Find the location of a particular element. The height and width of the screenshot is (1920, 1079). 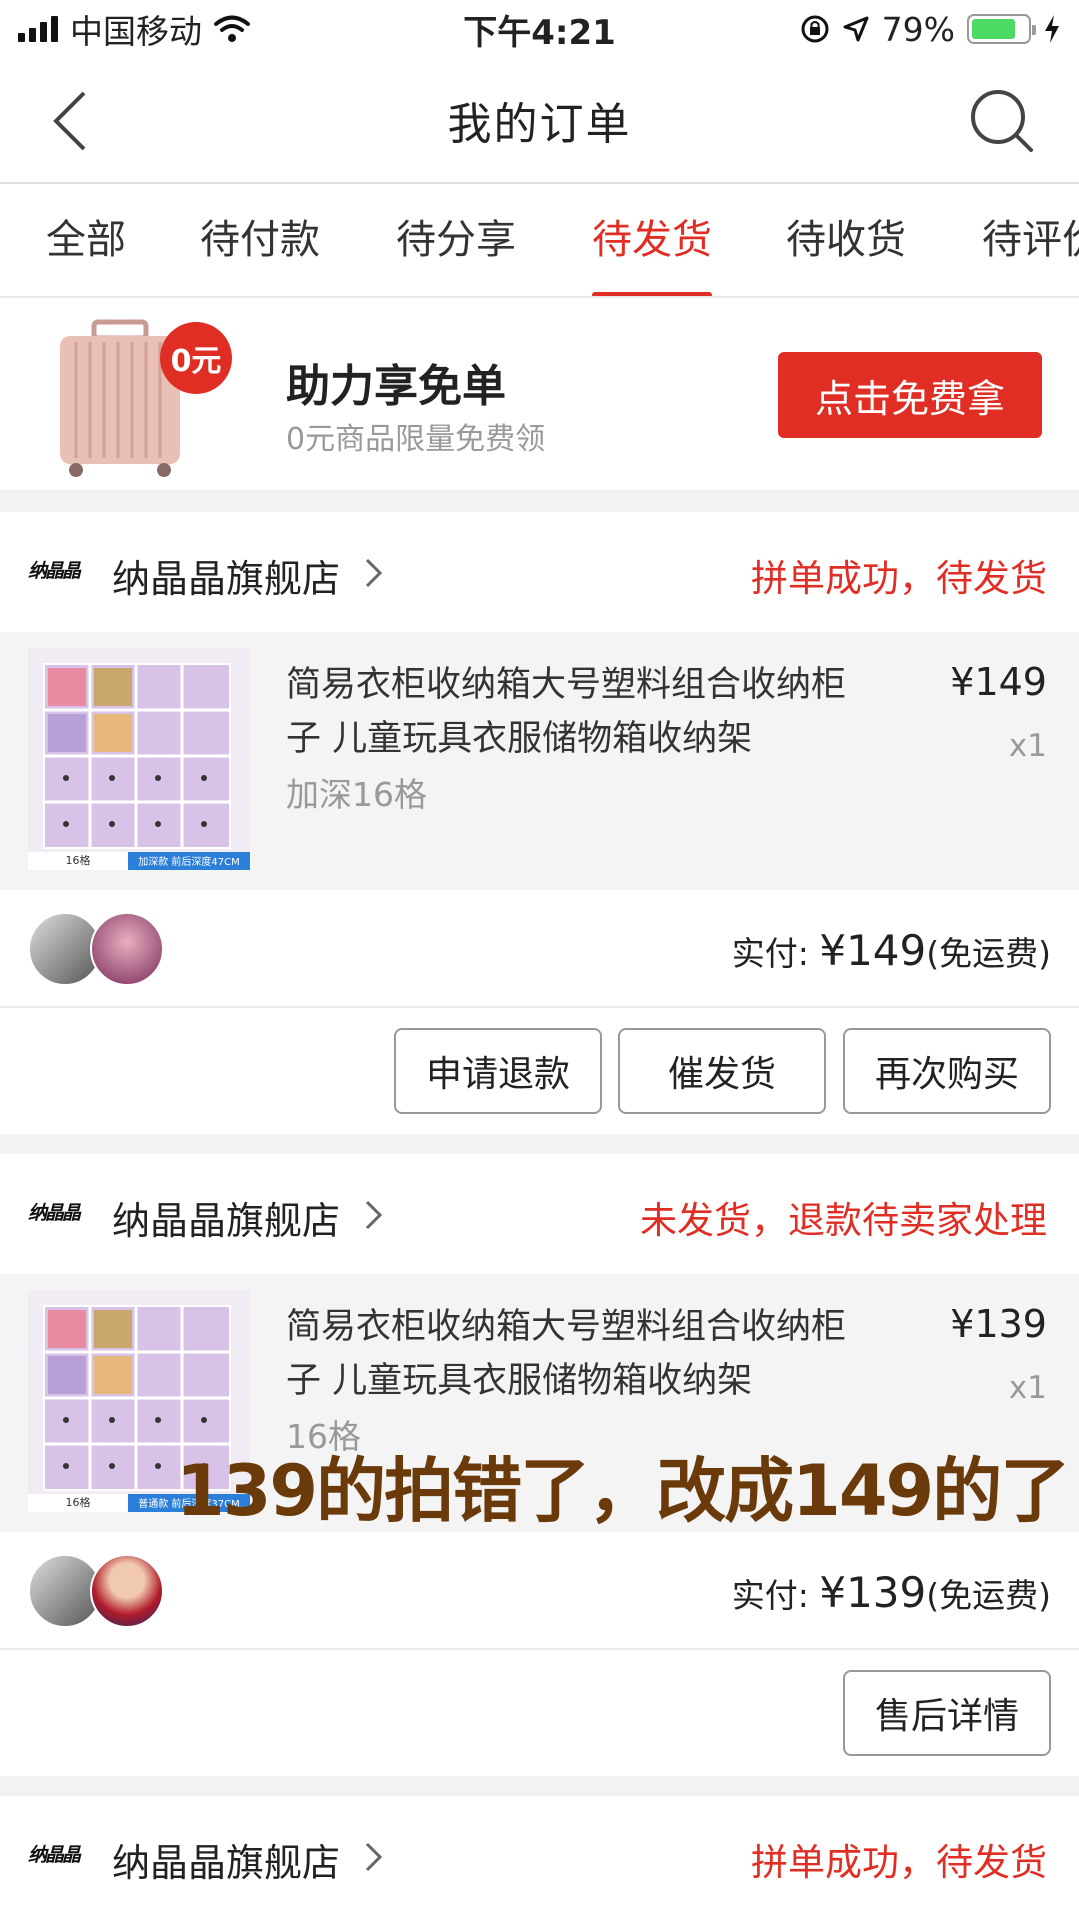

zero-yuan-badge: 0元 is located at coordinates (196, 358).